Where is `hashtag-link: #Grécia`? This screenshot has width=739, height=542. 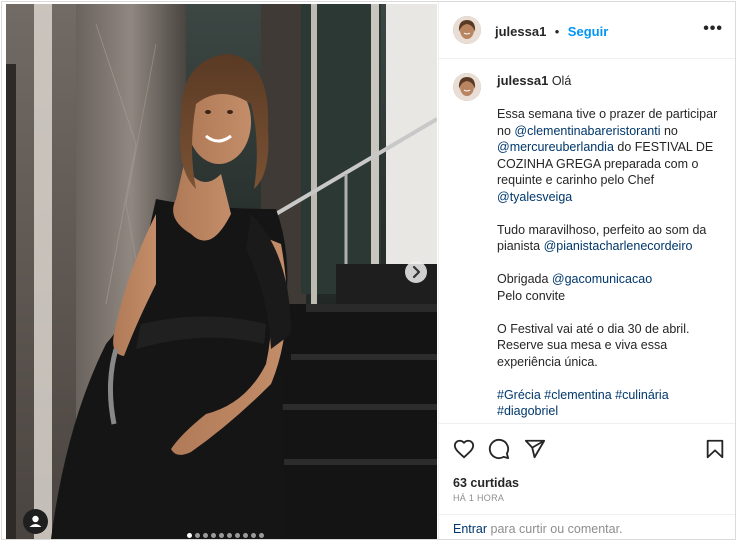 hashtag-link: #Grécia is located at coordinates (519, 395).